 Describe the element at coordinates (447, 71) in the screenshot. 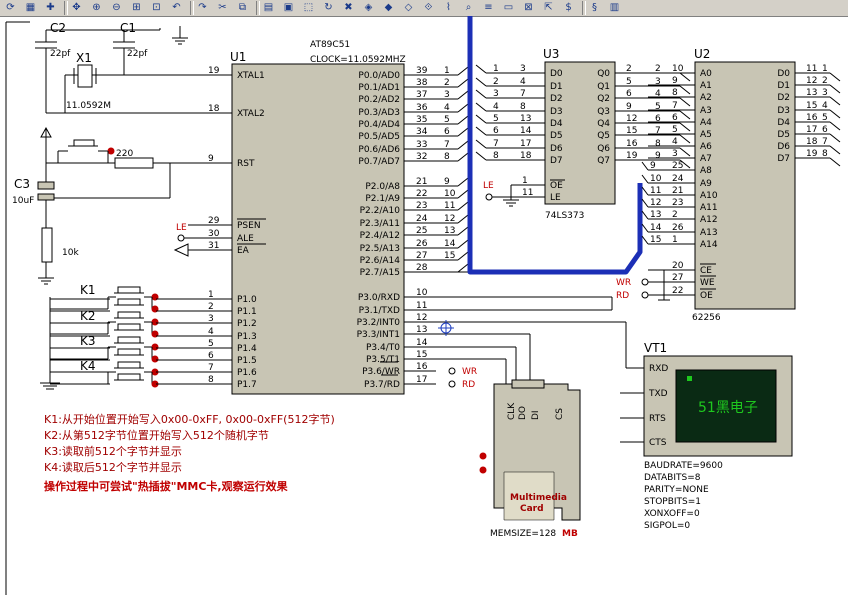

I see `u1-net-label: 1` at that location.